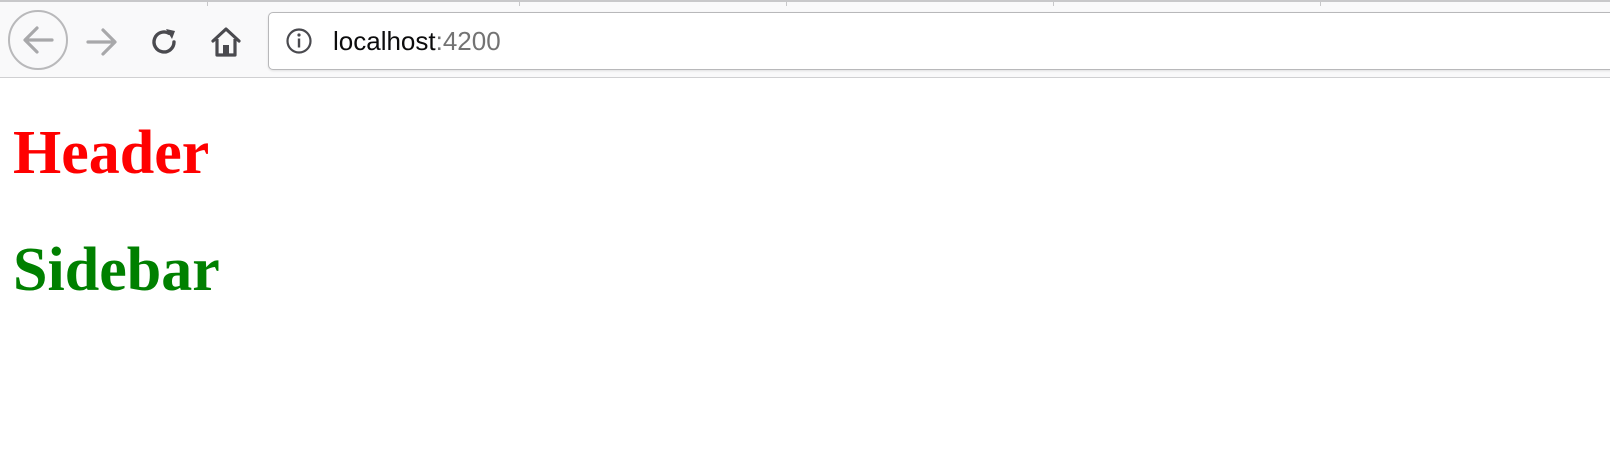  I want to click on reload-button, so click(164, 42).